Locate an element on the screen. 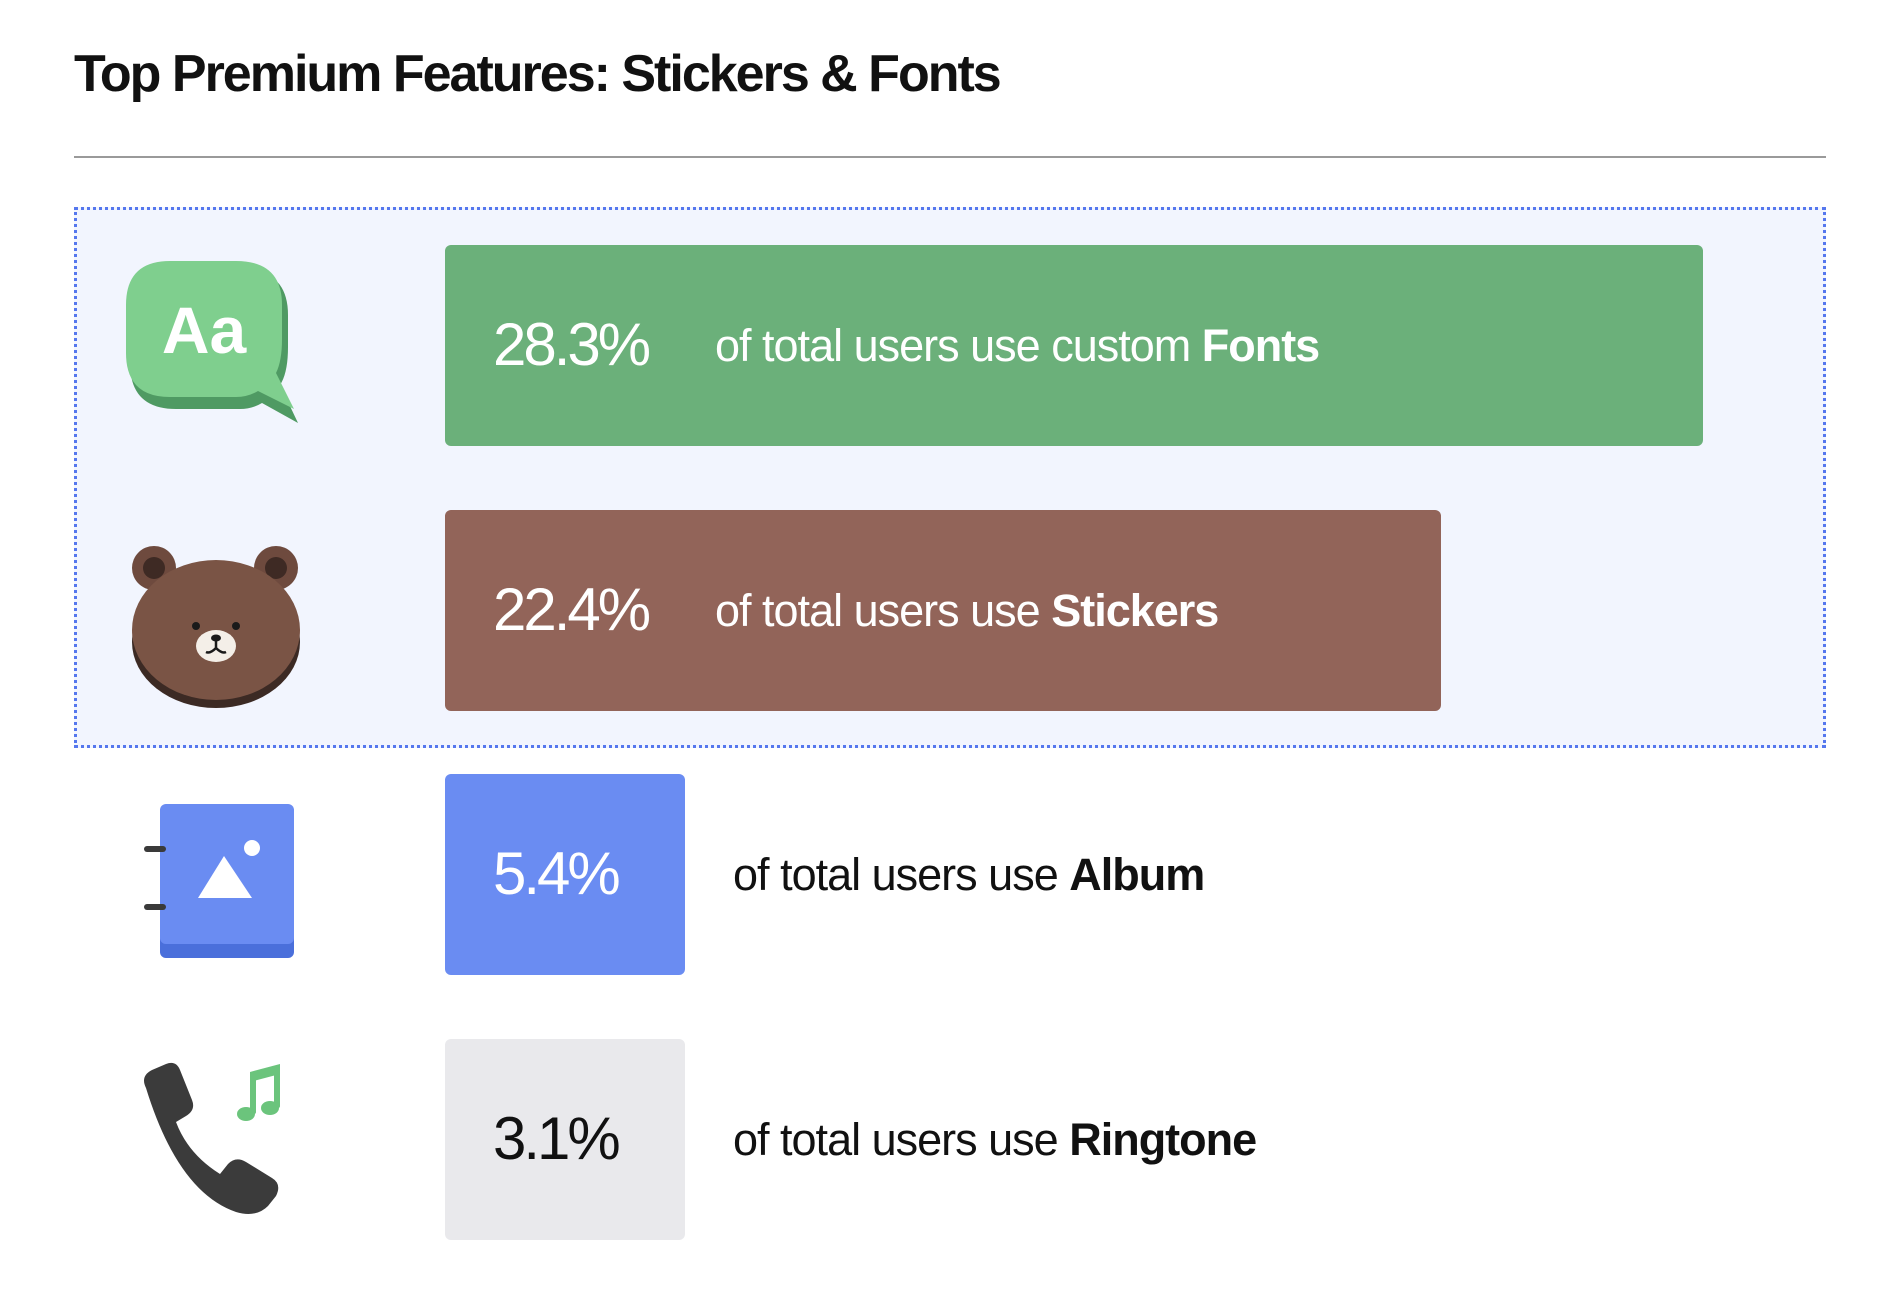 This screenshot has height=1304, width=1890. bar-value-ringtone: 3.1% is located at coordinates (557, 1138).